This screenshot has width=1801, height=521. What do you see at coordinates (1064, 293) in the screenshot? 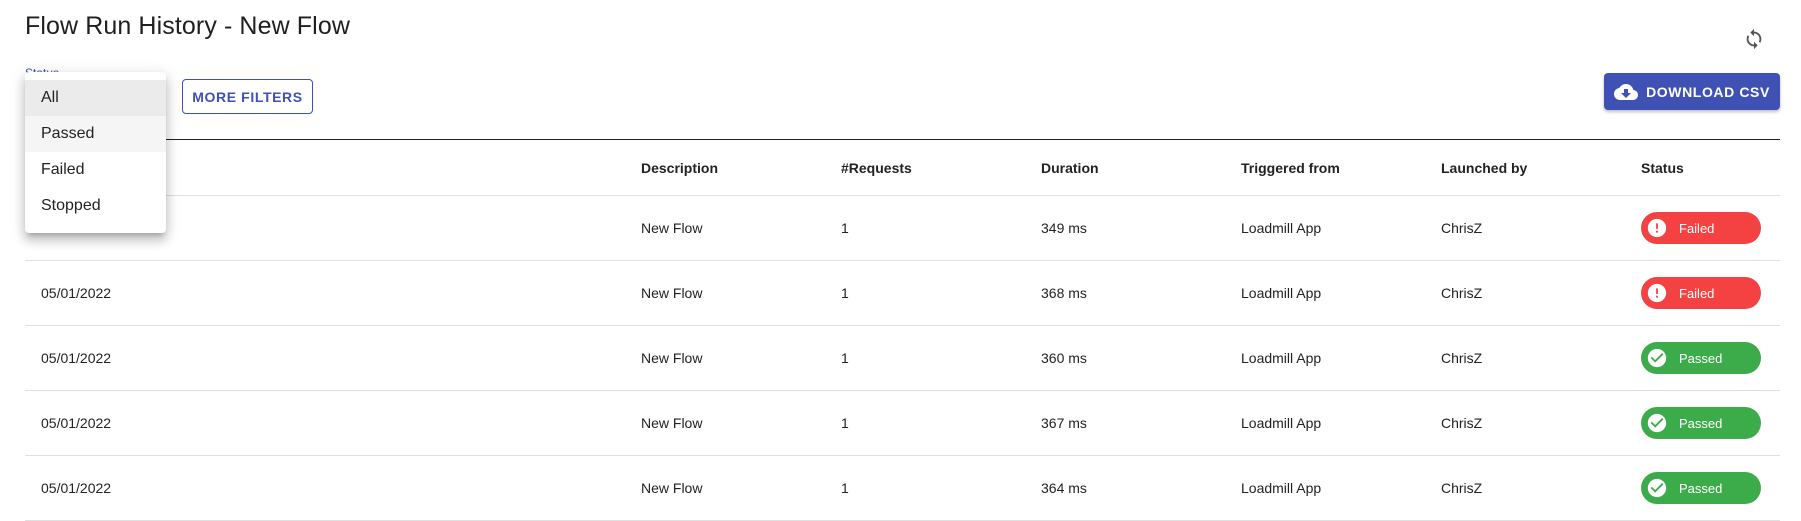
I see `duration-cell: 368 ms` at bounding box center [1064, 293].